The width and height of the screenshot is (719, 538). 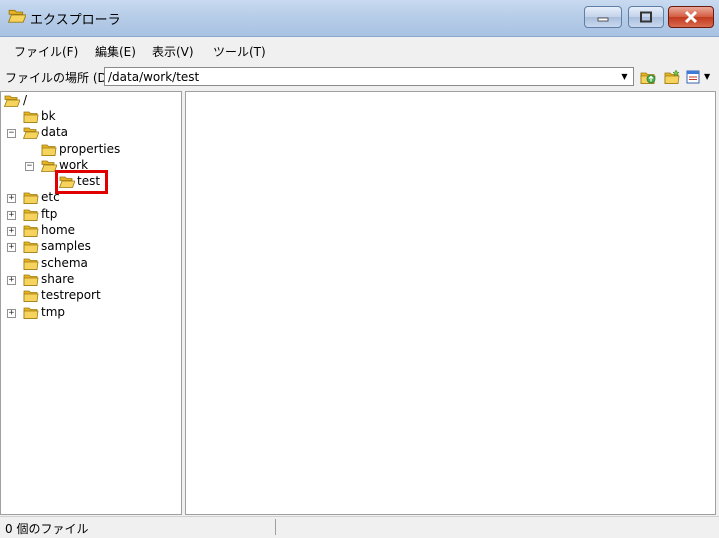 What do you see at coordinates (64, 263) in the screenshot?
I see `tree-node-label: schema` at bounding box center [64, 263].